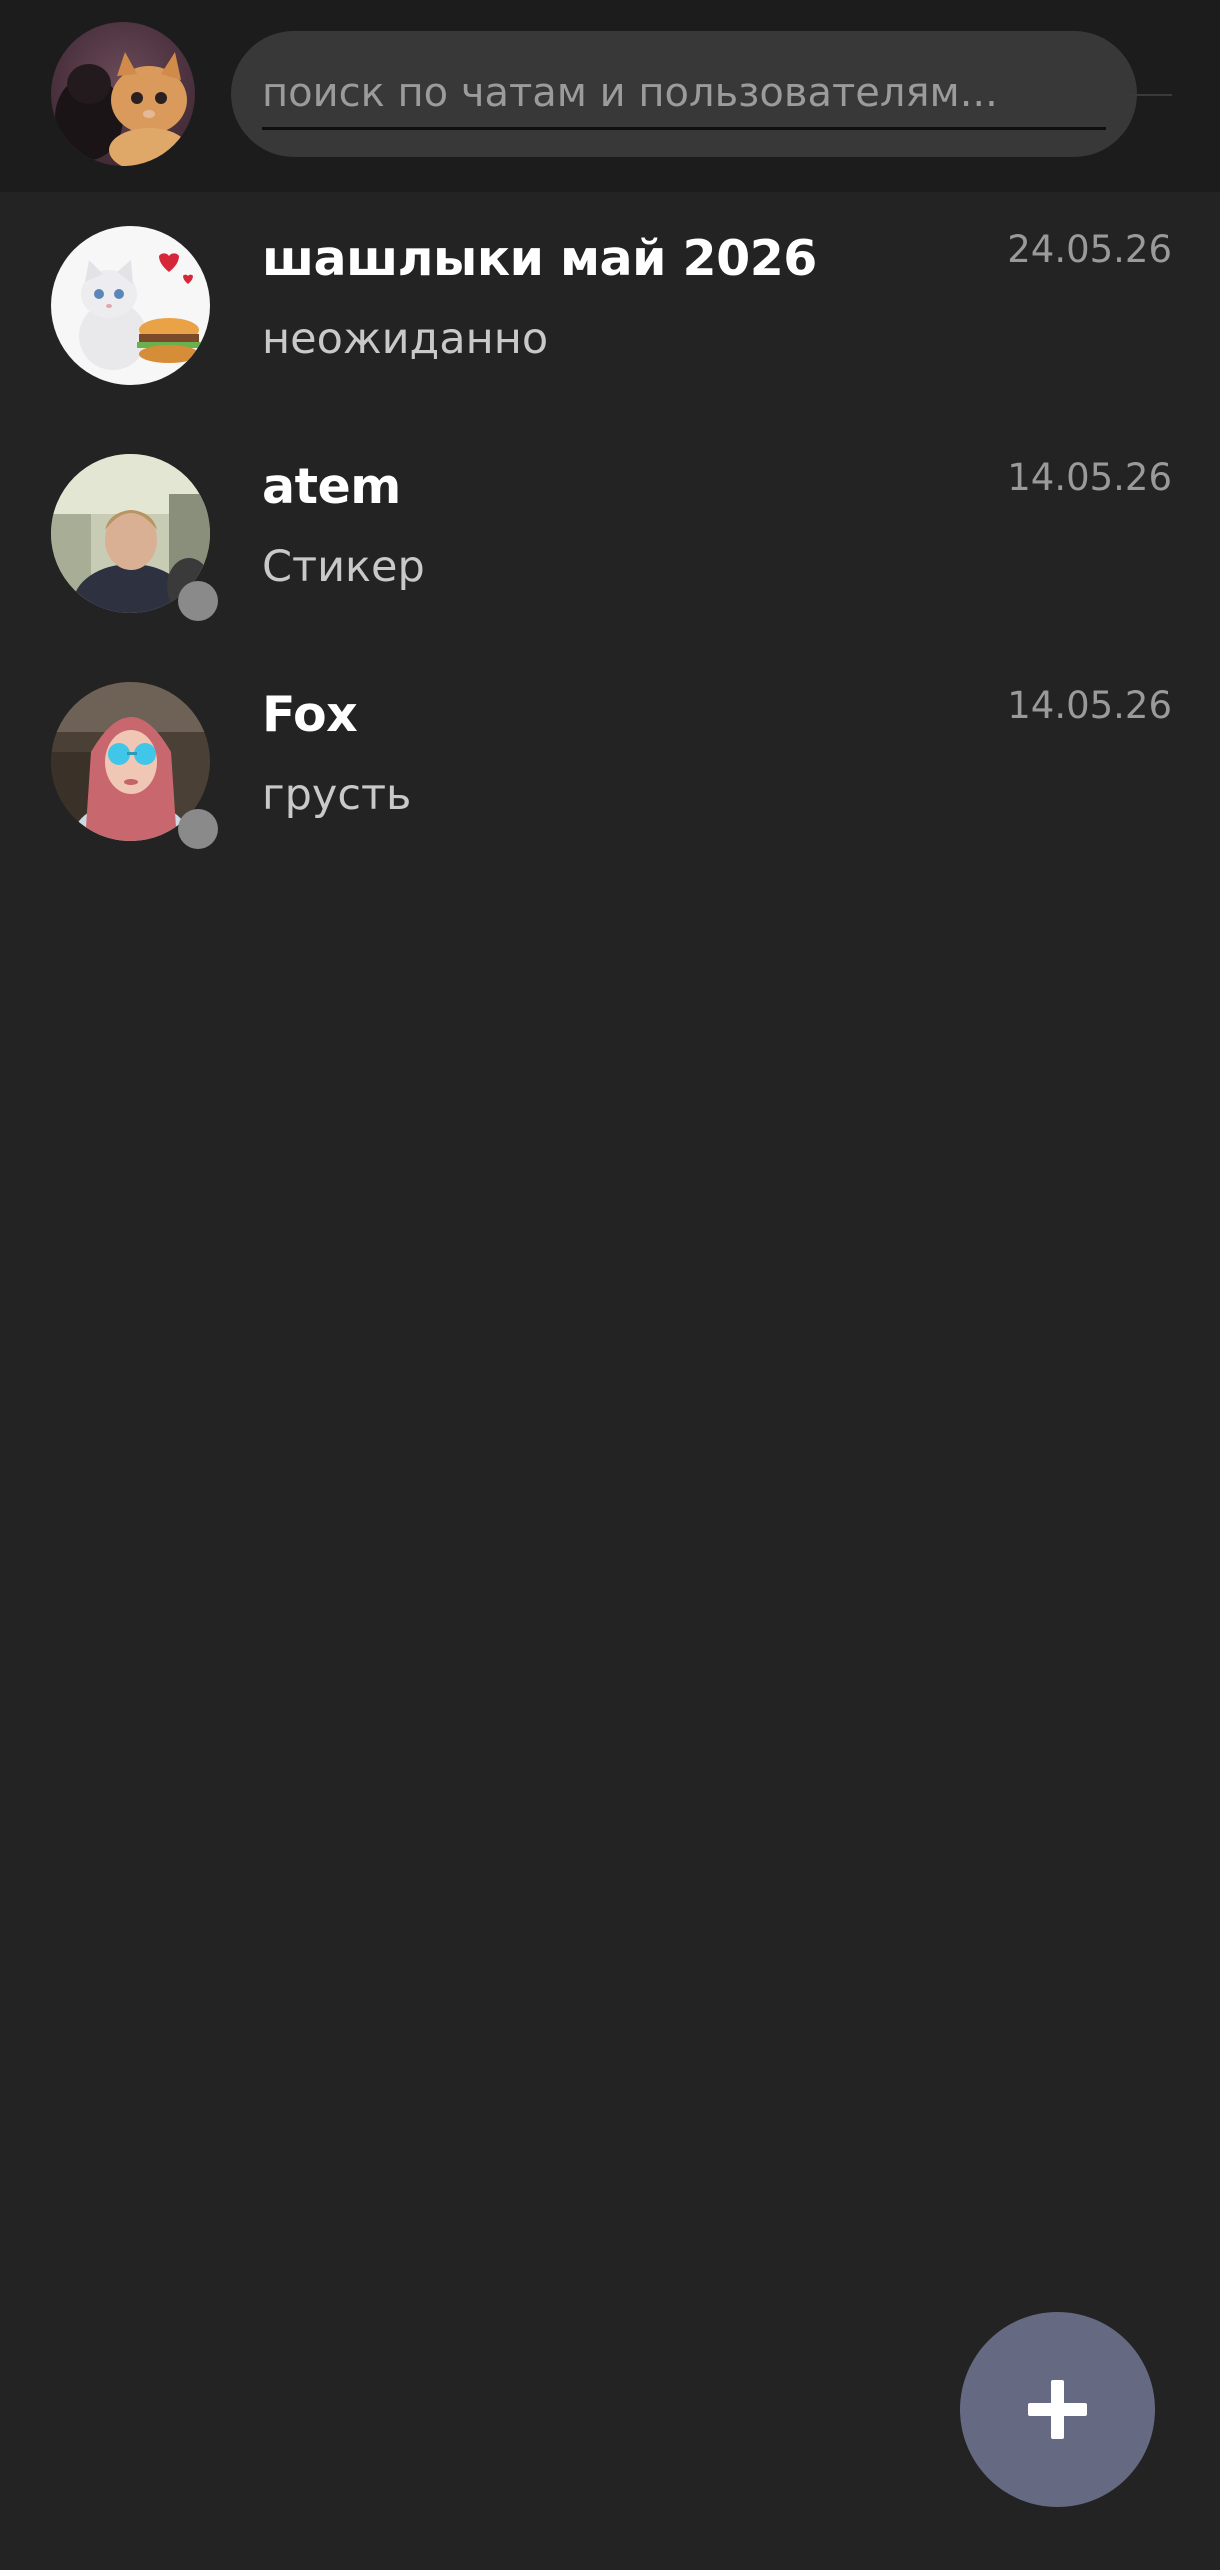 The width and height of the screenshot is (1220, 2570). What do you see at coordinates (405, 339) in the screenshot?
I see `chat-last-message: неожиданно` at bounding box center [405, 339].